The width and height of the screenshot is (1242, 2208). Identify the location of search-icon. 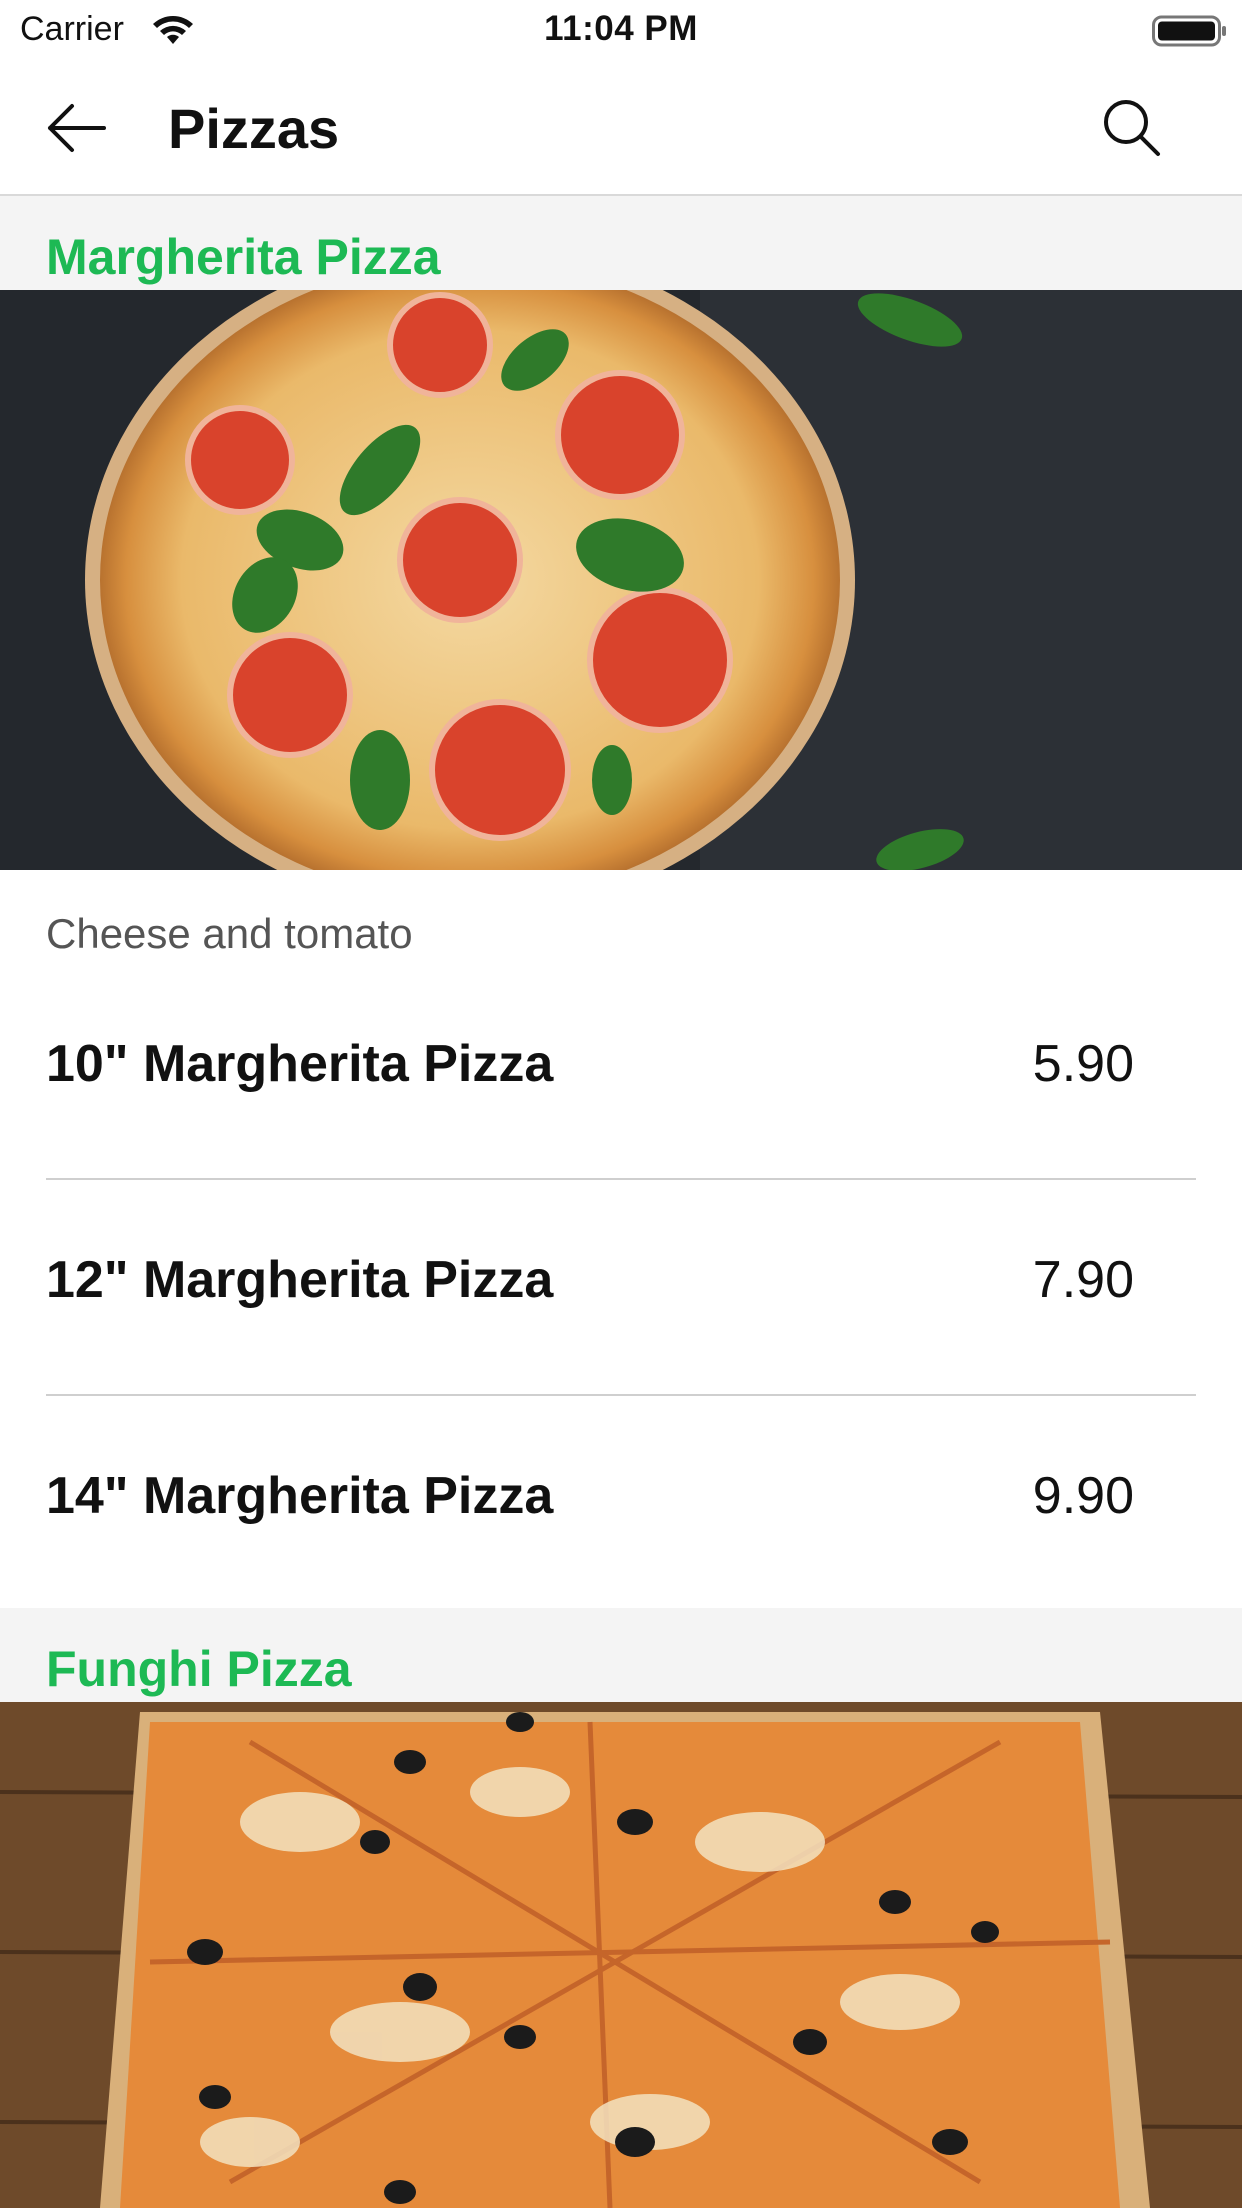
(1132, 128).